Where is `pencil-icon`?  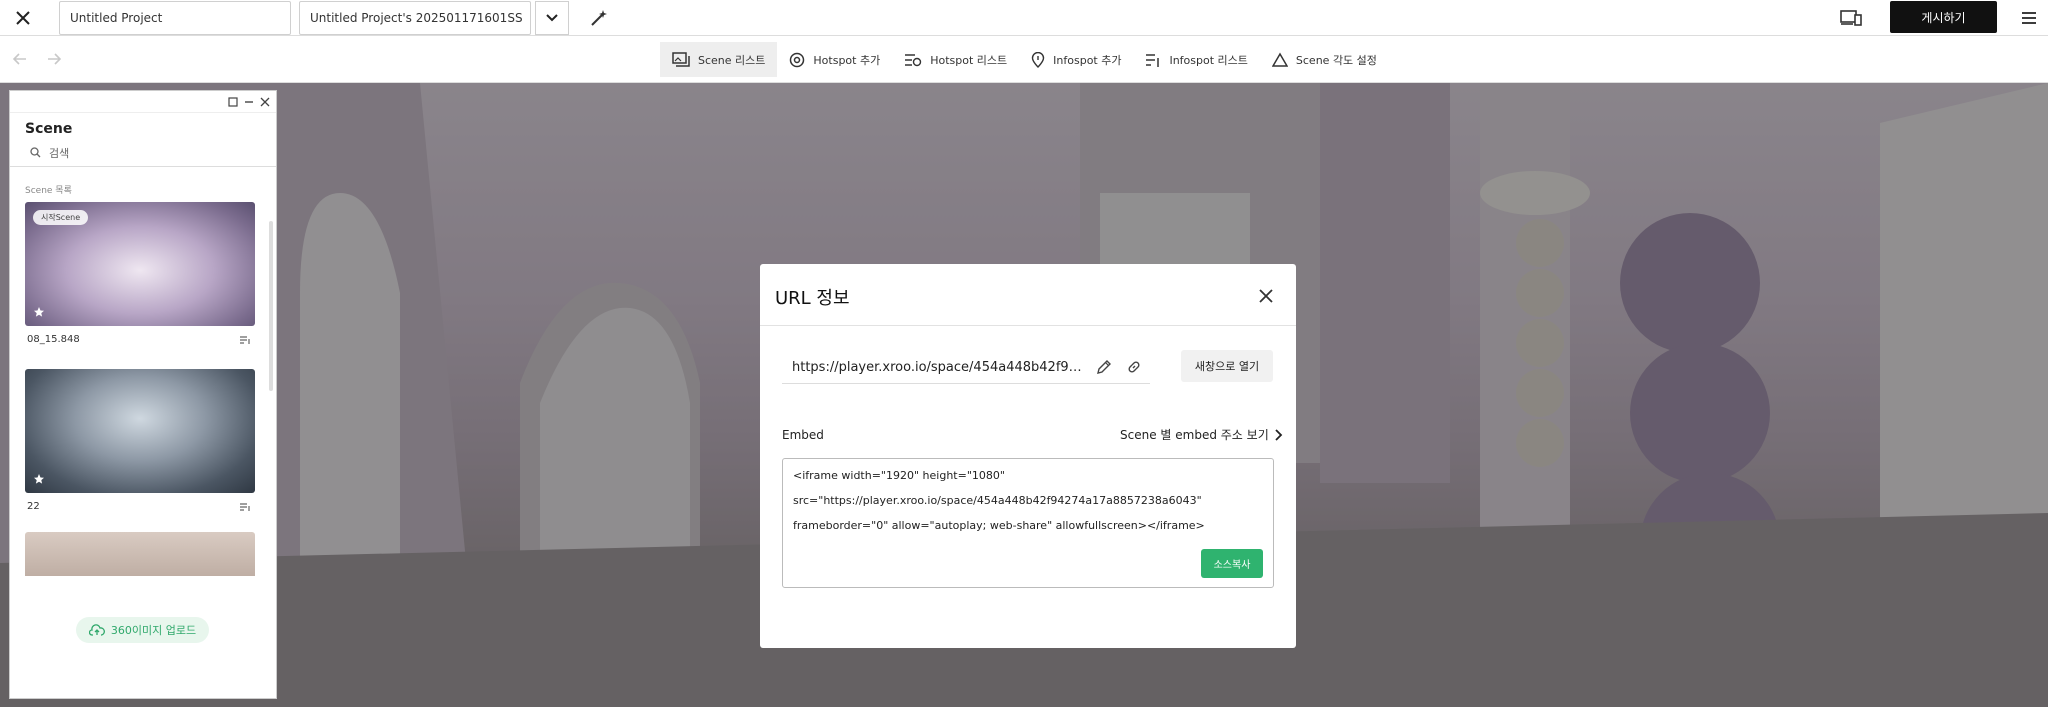 pencil-icon is located at coordinates (1105, 368).